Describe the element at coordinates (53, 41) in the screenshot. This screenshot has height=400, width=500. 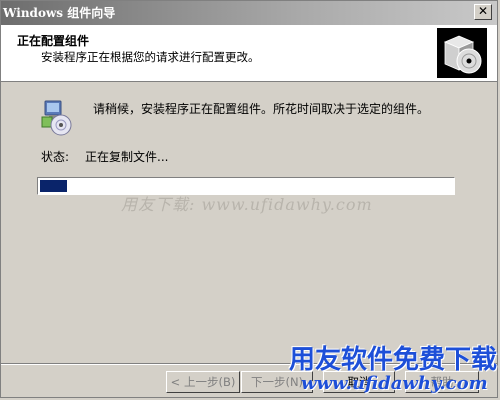
I see `page-title: 正在配置组件` at that location.